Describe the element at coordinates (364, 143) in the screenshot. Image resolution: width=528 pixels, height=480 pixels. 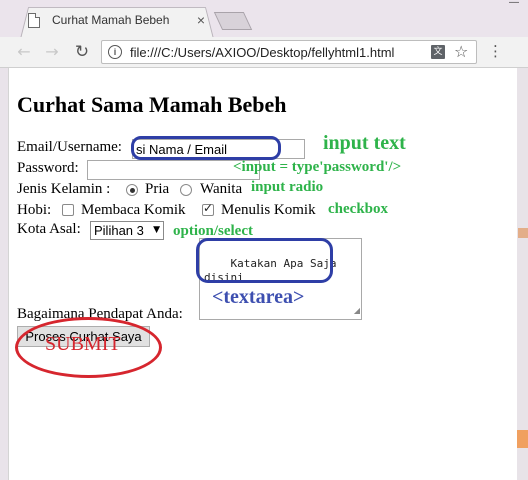
I see `annotation-input-text: input text` at that location.